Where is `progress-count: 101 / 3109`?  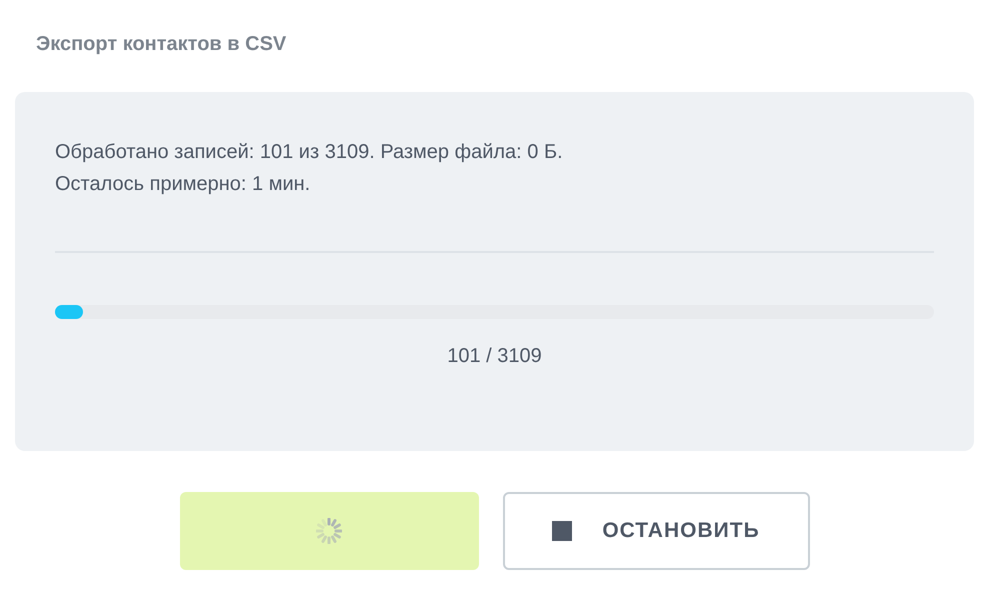
progress-count: 101 / 3109 is located at coordinates (494, 356).